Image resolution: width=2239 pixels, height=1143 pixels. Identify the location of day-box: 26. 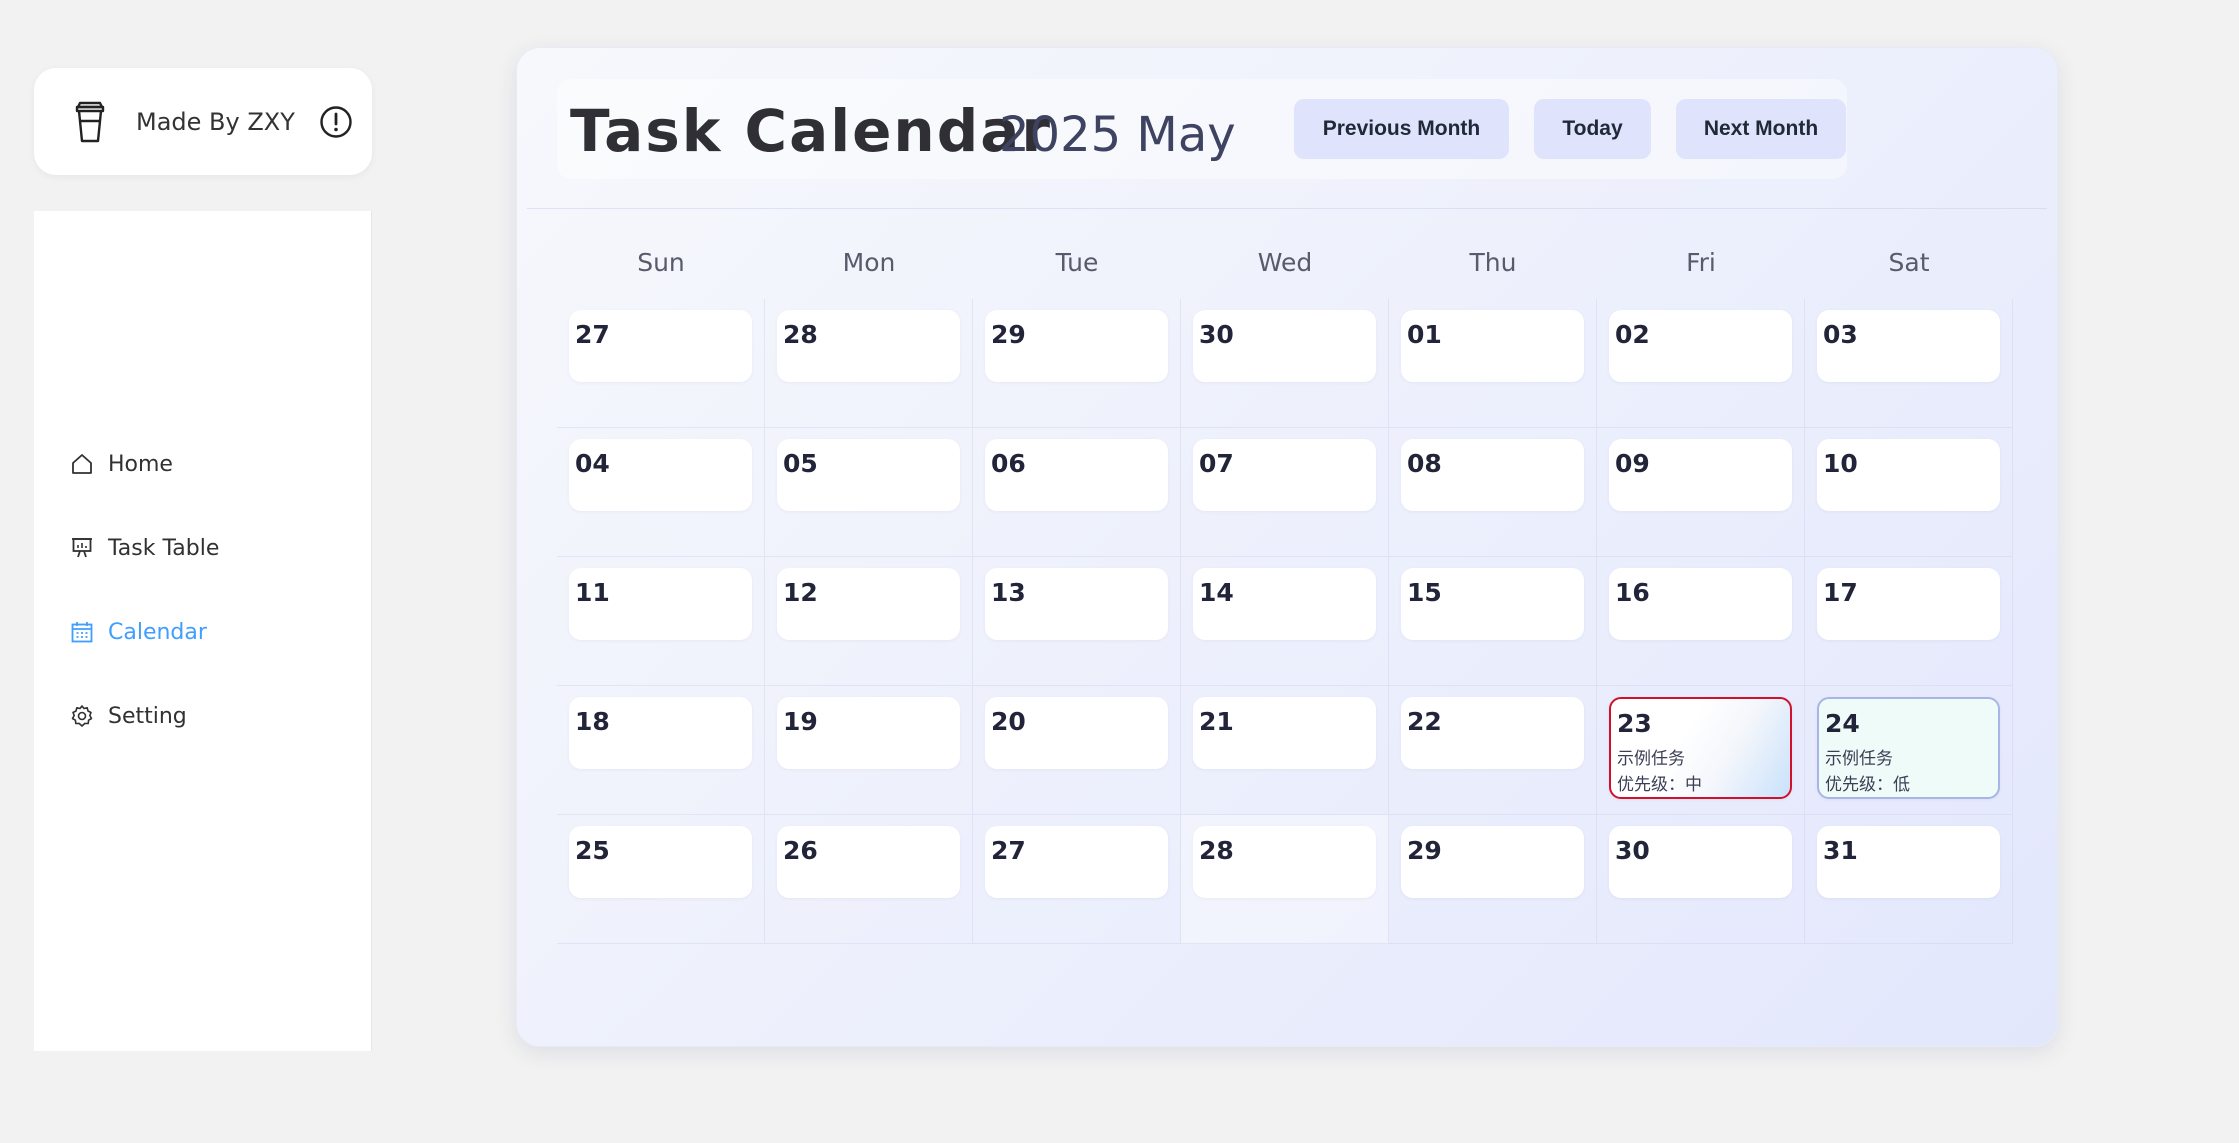
(868, 862).